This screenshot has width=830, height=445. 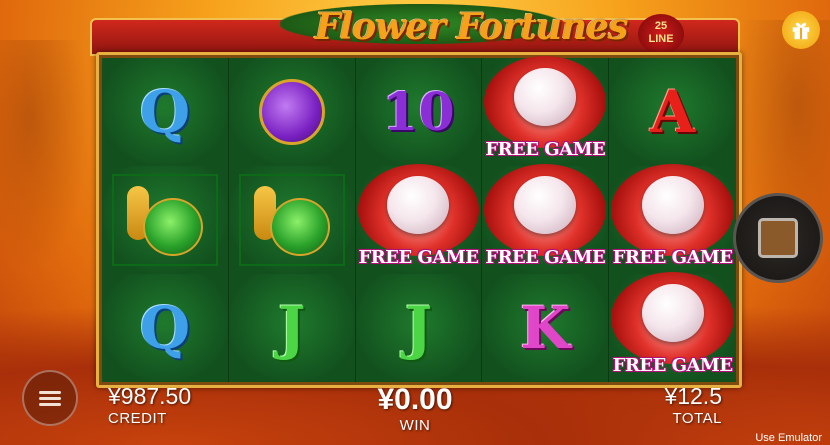 I want to click on reel-cell: A, so click(x=672, y=112).